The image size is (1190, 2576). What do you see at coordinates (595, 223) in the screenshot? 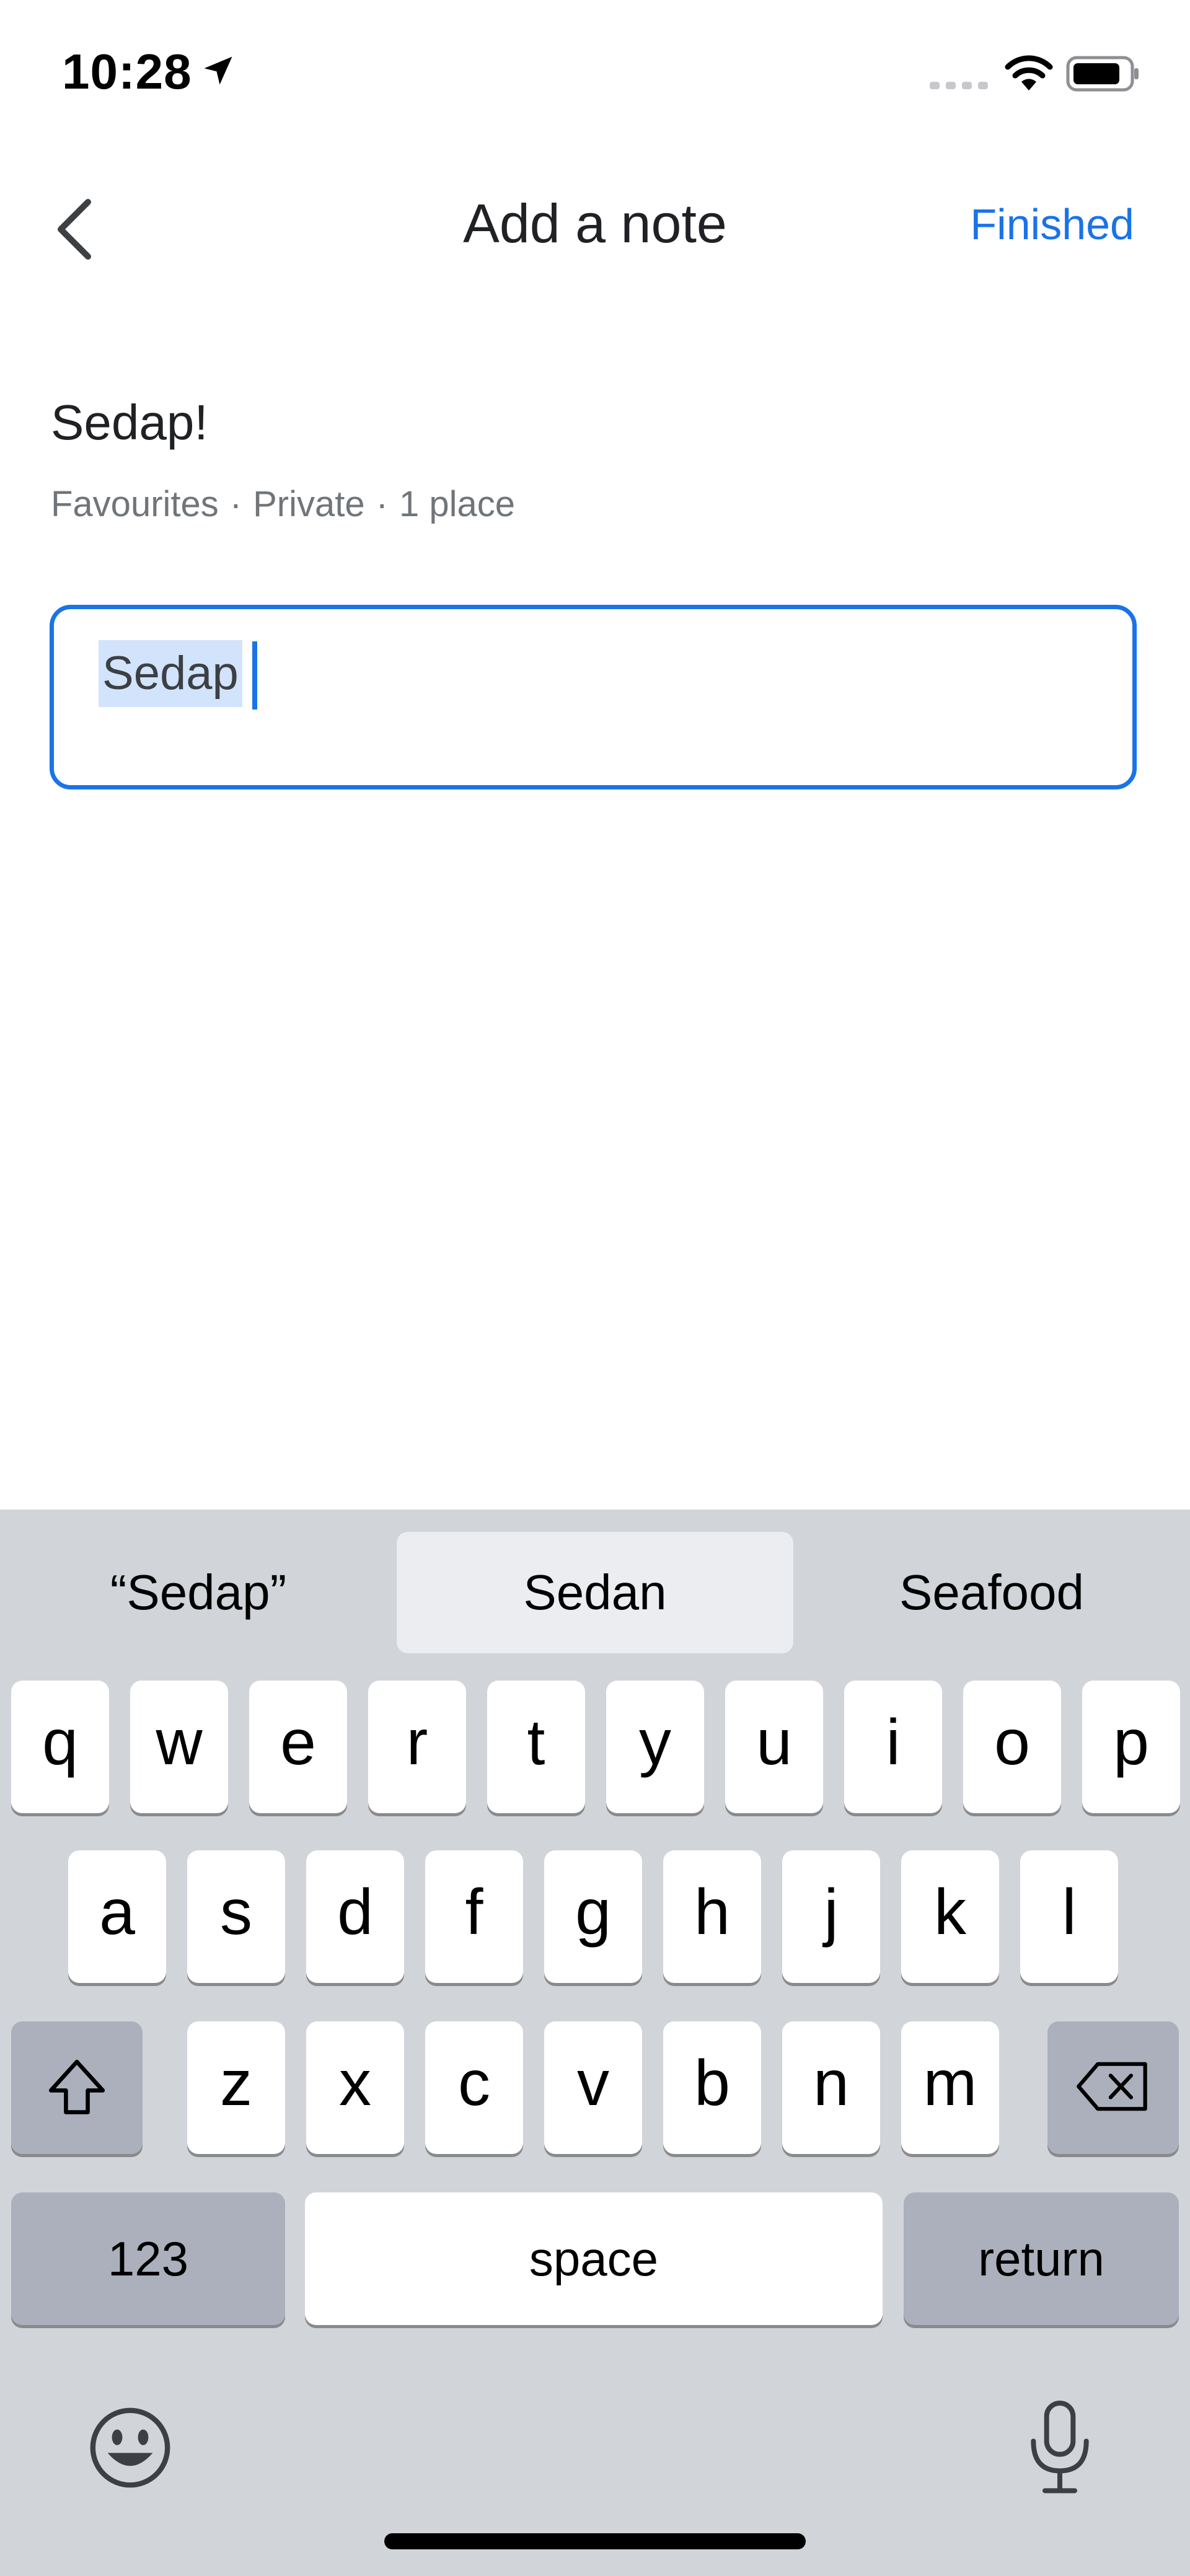
I see `page-title: Add a note` at bounding box center [595, 223].